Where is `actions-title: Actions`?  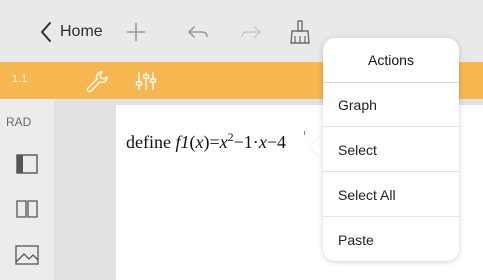 actions-title: Actions is located at coordinates (391, 60).